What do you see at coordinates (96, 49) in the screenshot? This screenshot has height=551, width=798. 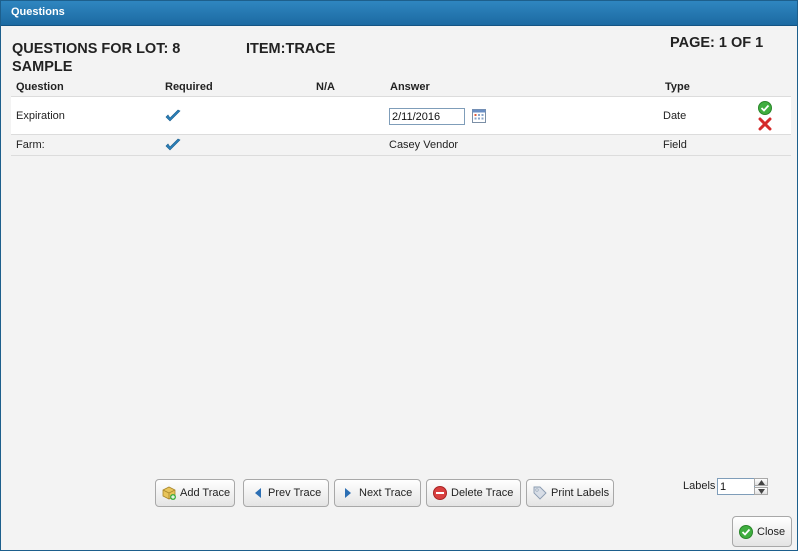 I see `lot-title: QUESTIONS FOR LOT: 8` at bounding box center [96, 49].